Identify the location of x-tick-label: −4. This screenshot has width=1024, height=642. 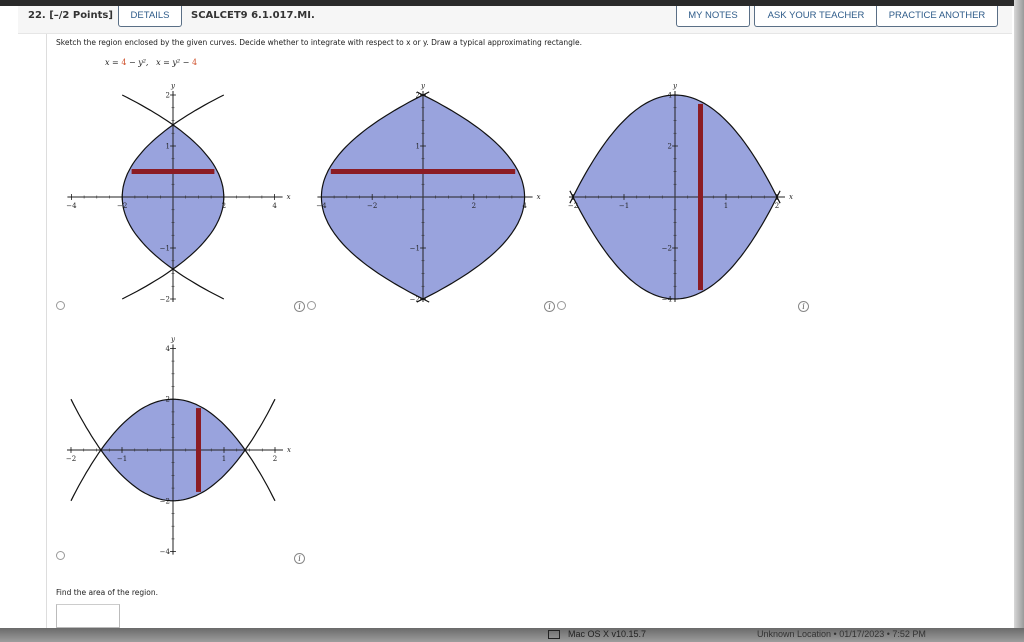
(71, 206).